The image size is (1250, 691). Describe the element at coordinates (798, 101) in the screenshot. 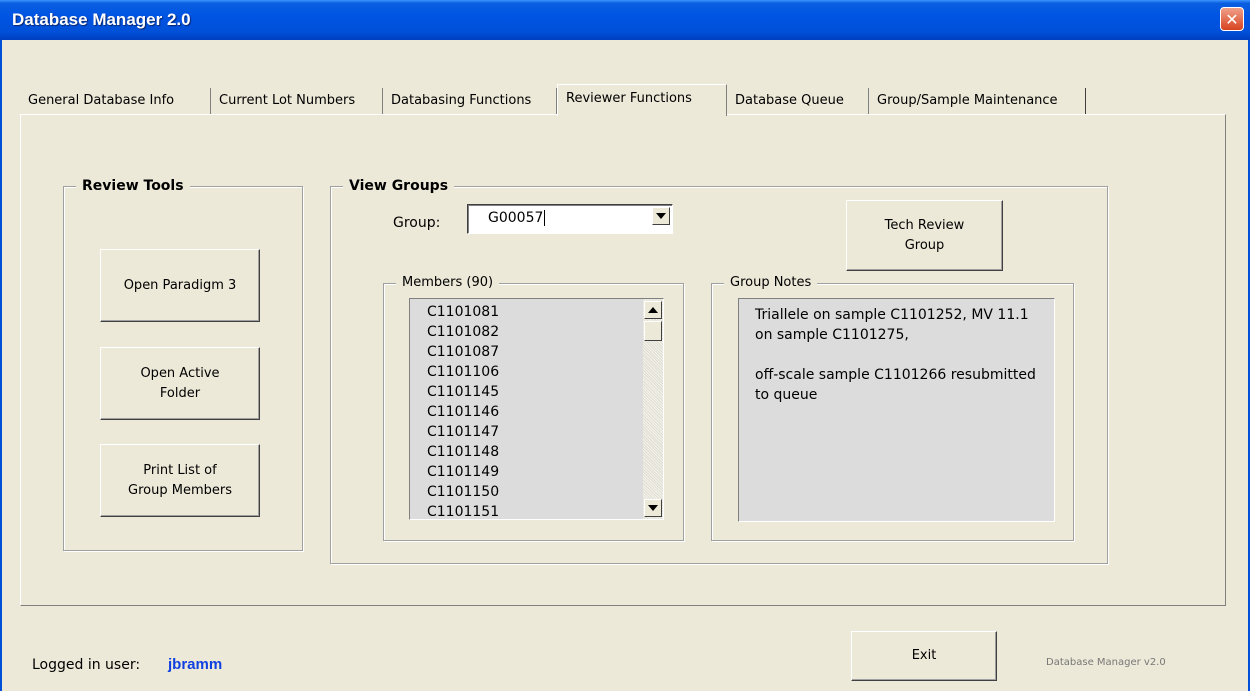

I see `tab-database-queue: Database Queue` at that location.